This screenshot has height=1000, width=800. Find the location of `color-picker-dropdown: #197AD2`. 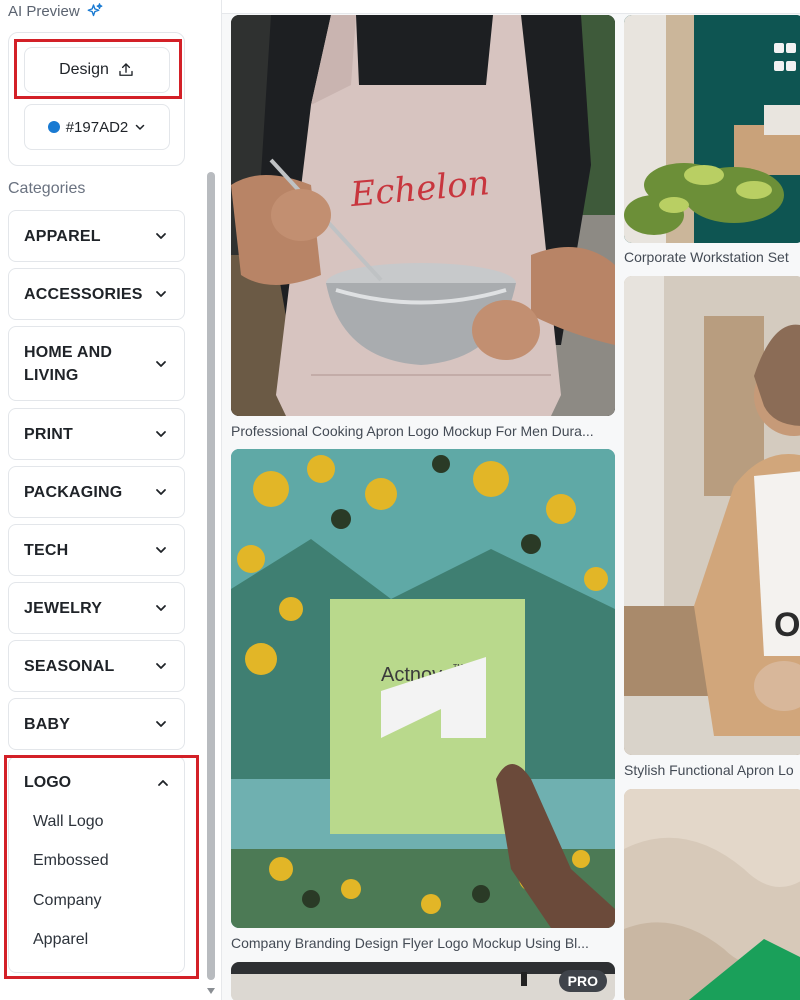

color-picker-dropdown: #197AD2 is located at coordinates (97, 127).